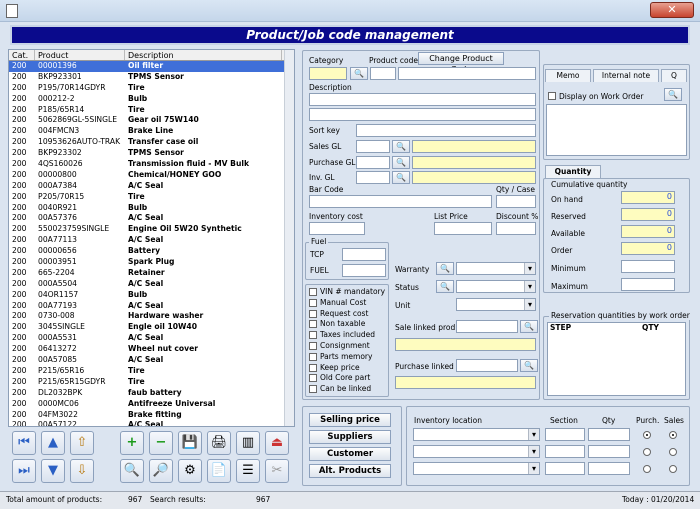  I want to click on status-lookup-icon: 🔍, so click(445, 286).